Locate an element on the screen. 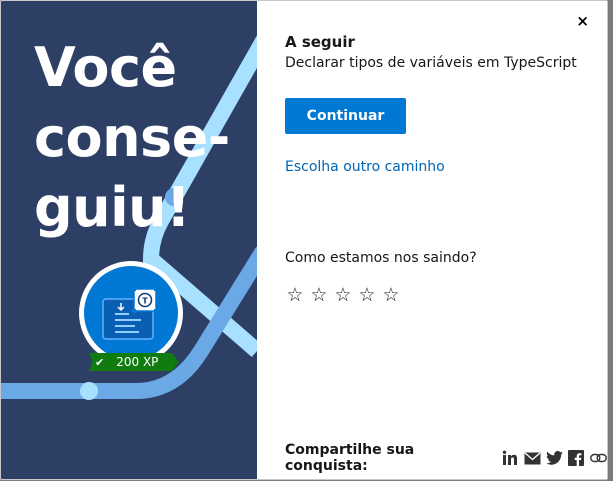  star-rating-2-icon: ☆ is located at coordinates (319, 295).